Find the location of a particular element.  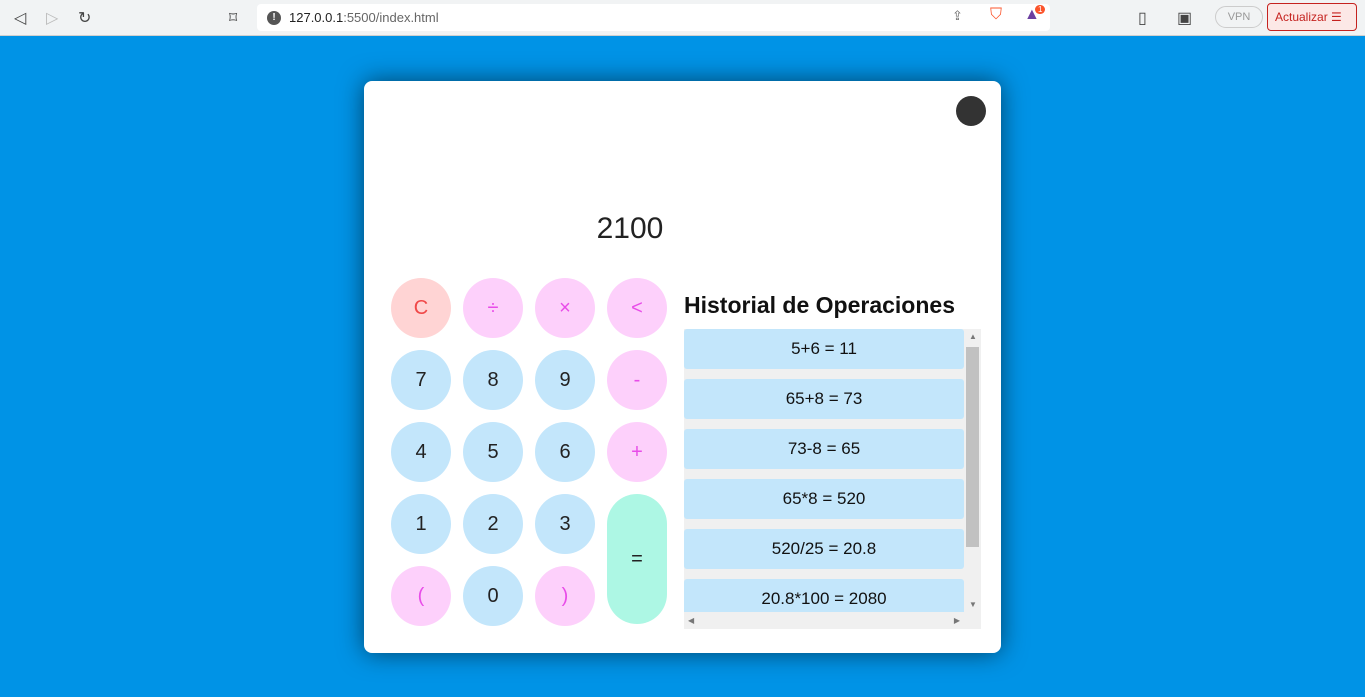

info-icon: ! is located at coordinates (274, 17).